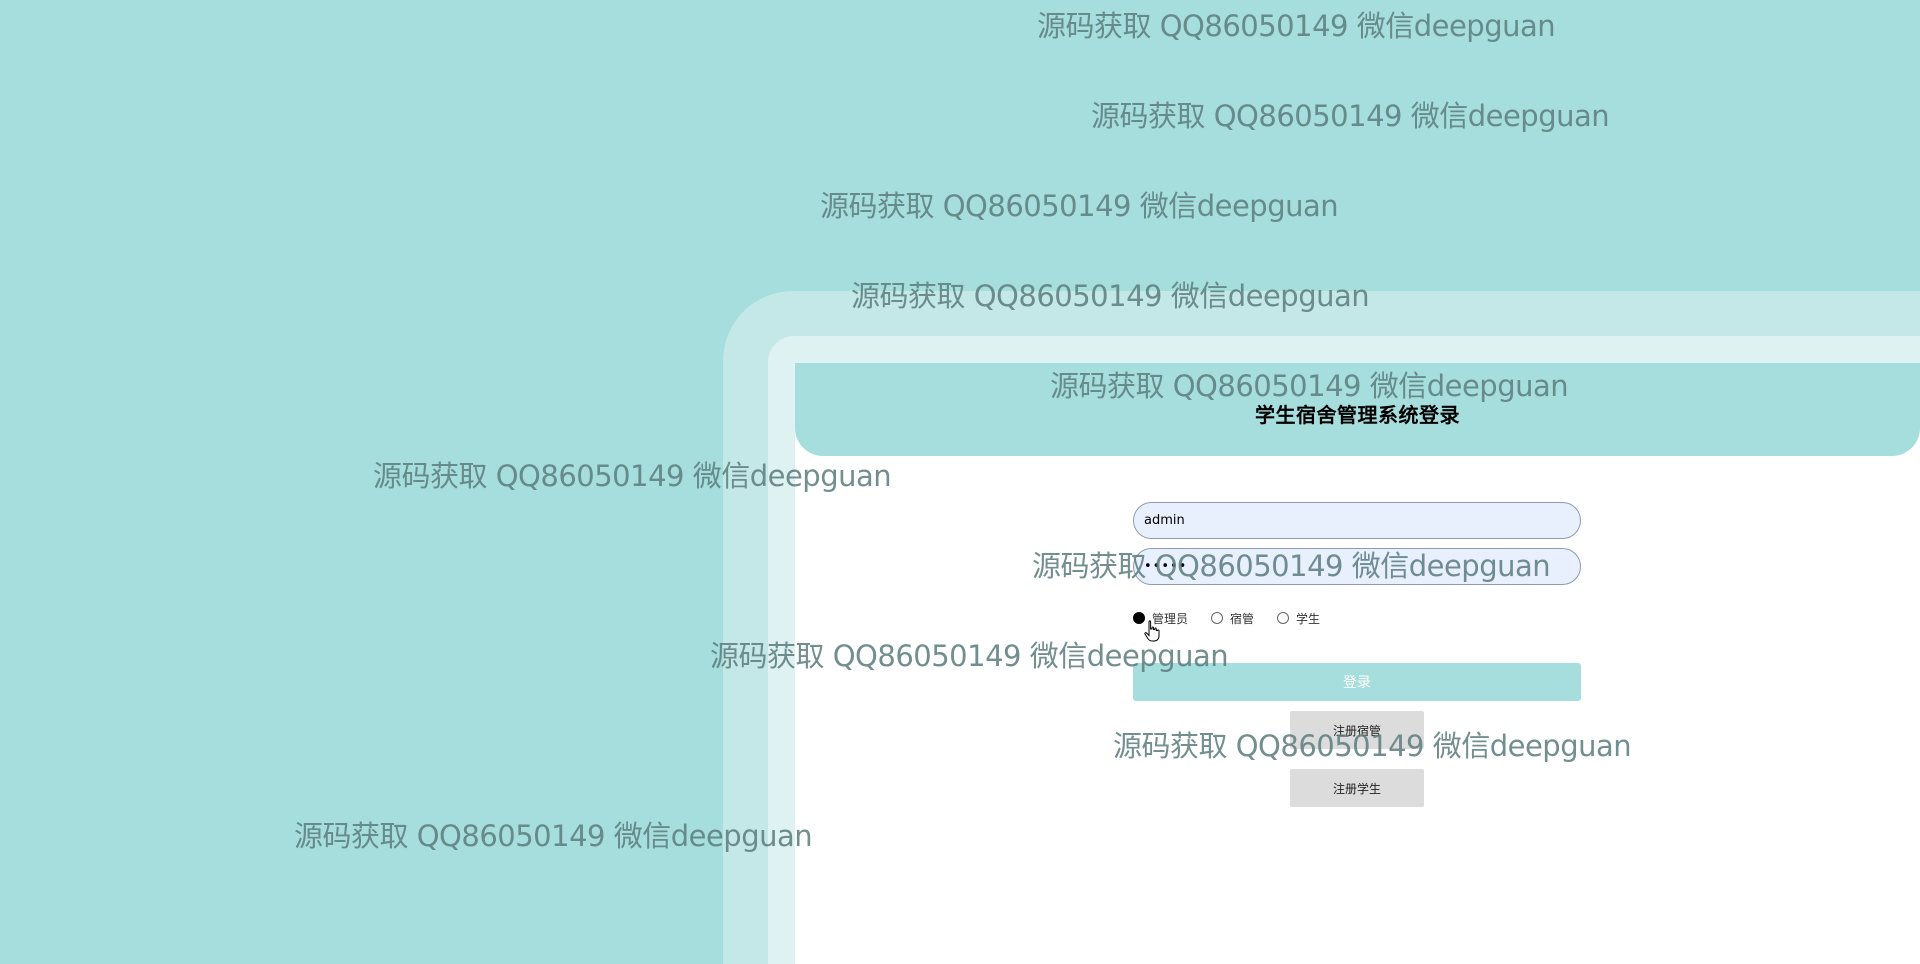 The height and width of the screenshot is (964, 1920). What do you see at coordinates (1308, 618) in the screenshot?
I see `role-label-student: 学生` at bounding box center [1308, 618].